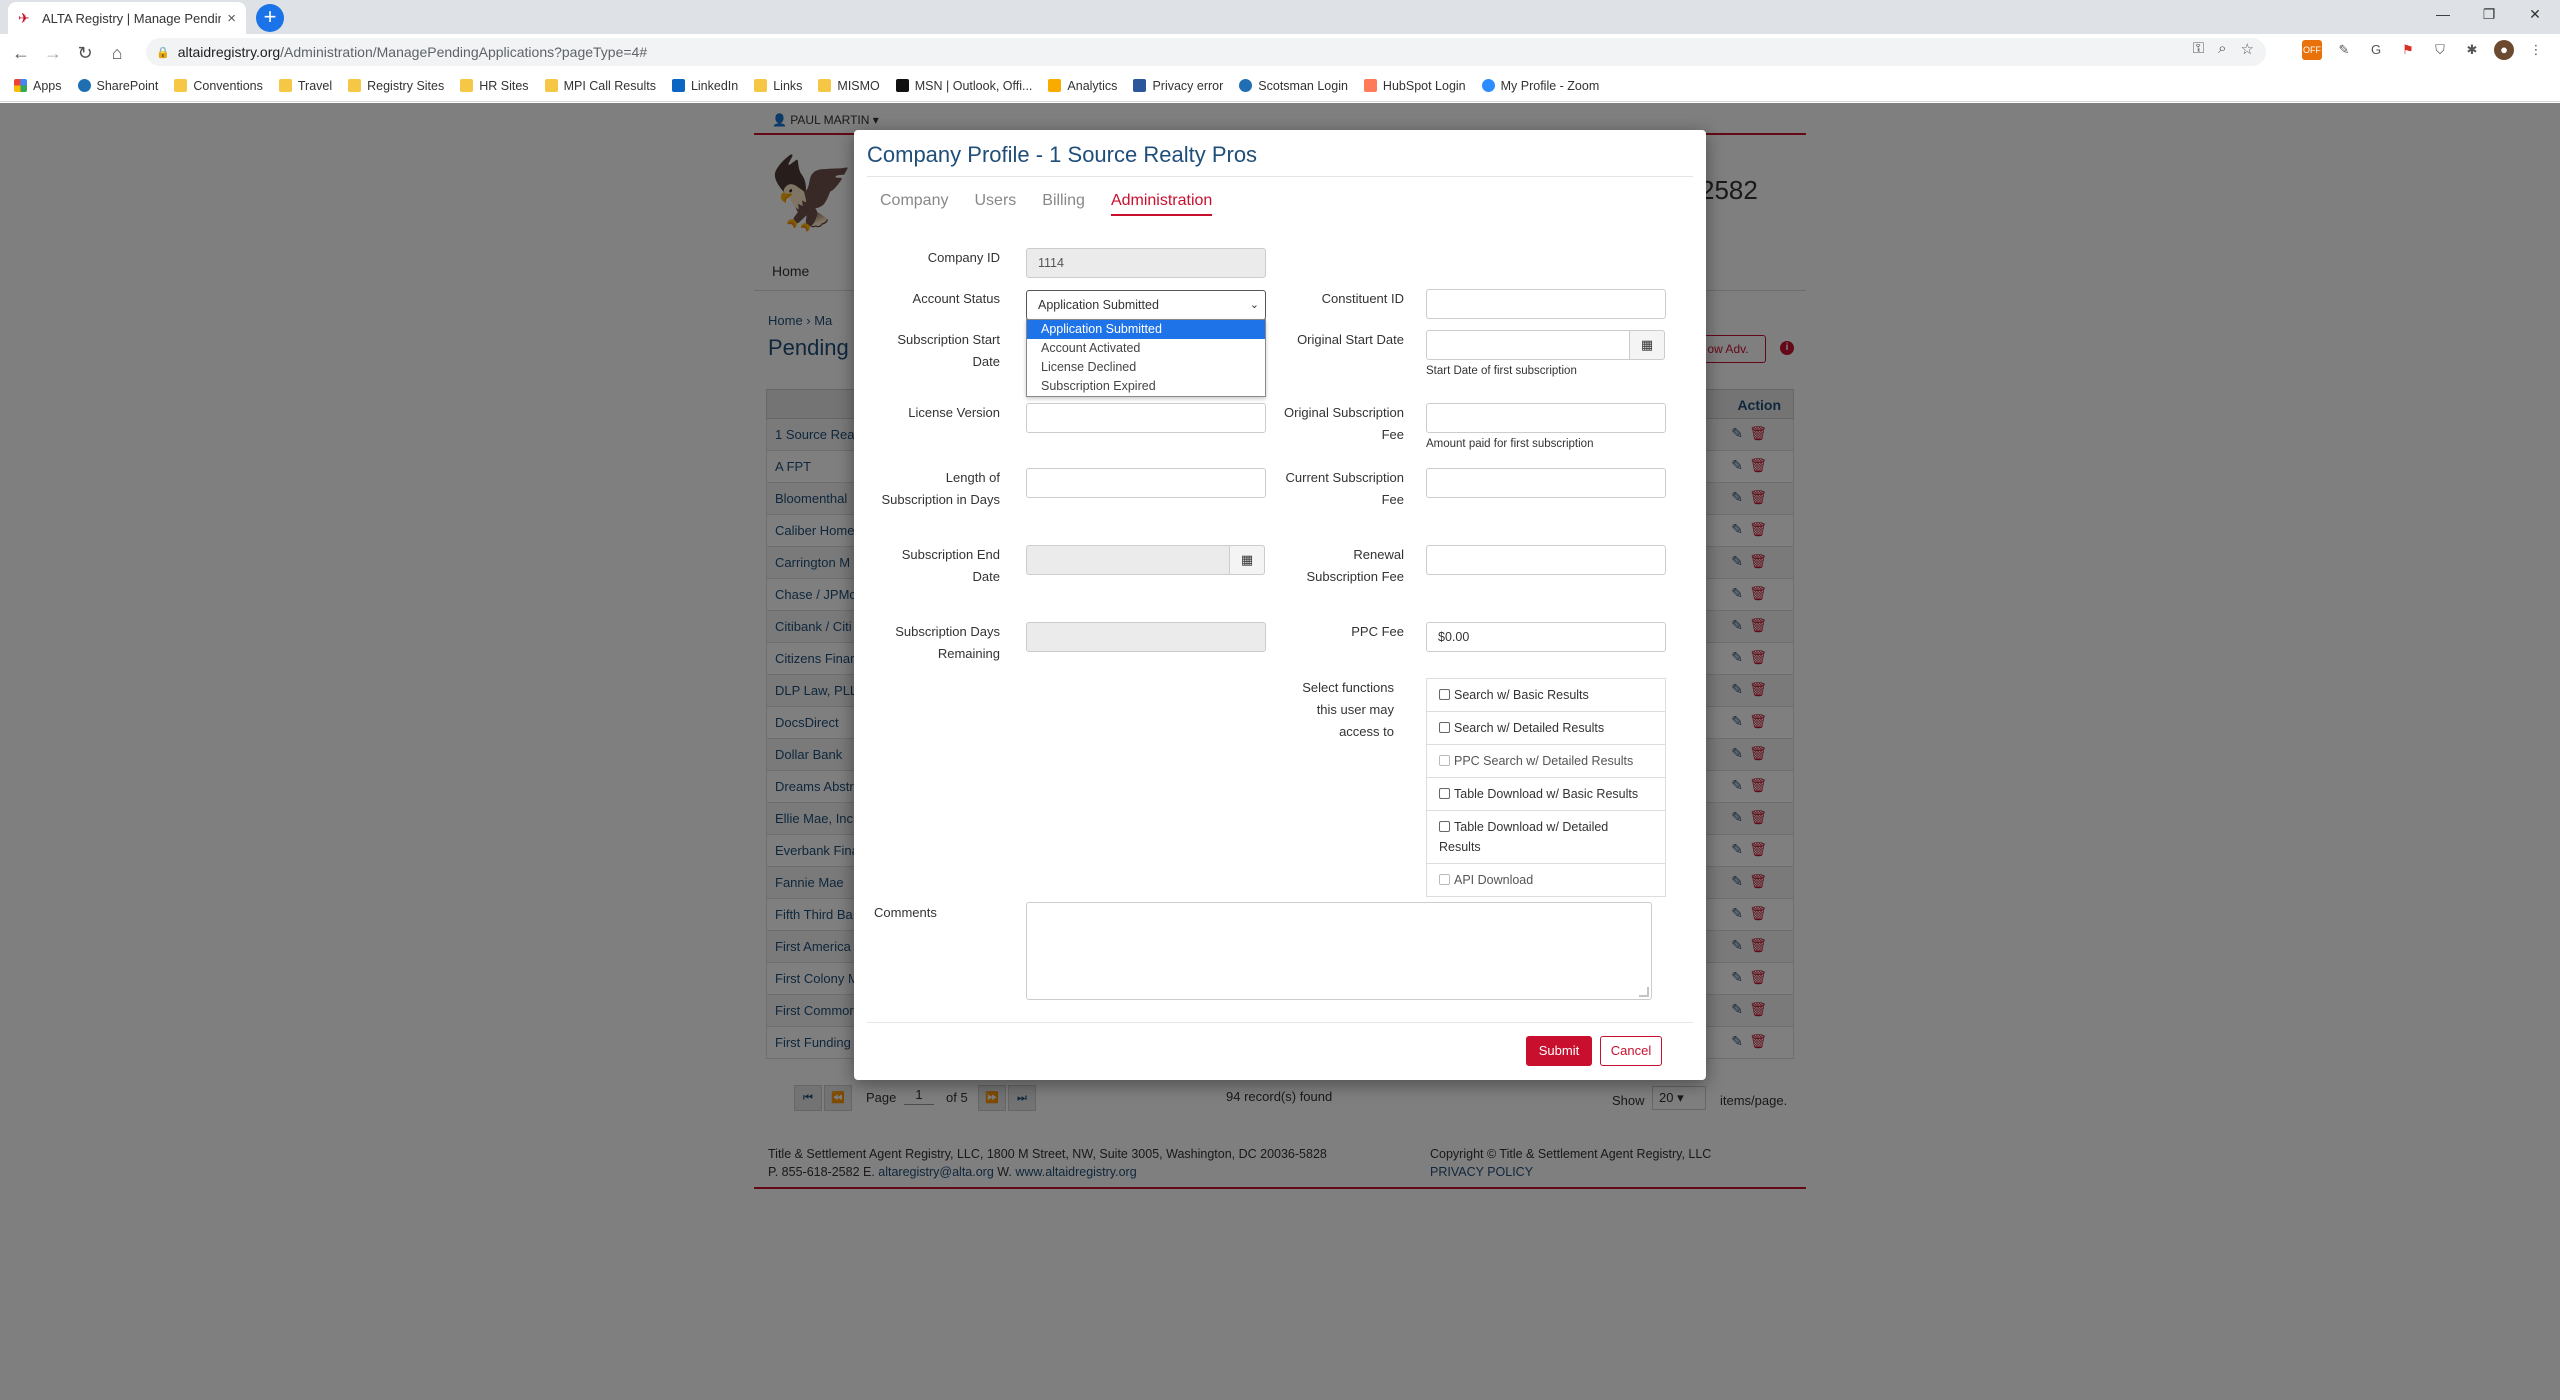 This screenshot has width=2560, height=1400. What do you see at coordinates (1293, 86) in the screenshot?
I see `bookmark-item: Scotsman Login` at bounding box center [1293, 86].